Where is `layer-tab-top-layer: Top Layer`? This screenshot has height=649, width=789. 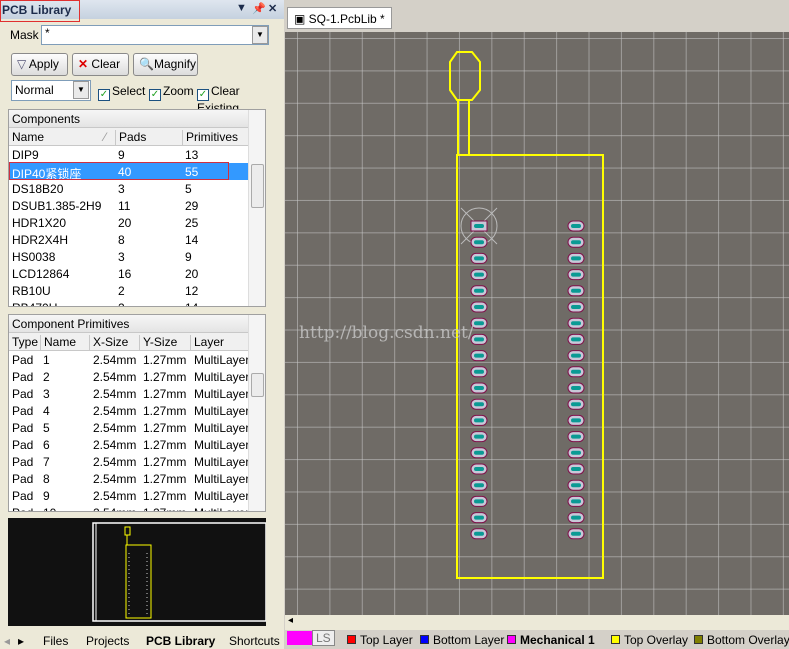 layer-tab-top-layer: Top Layer is located at coordinates (380, 640).